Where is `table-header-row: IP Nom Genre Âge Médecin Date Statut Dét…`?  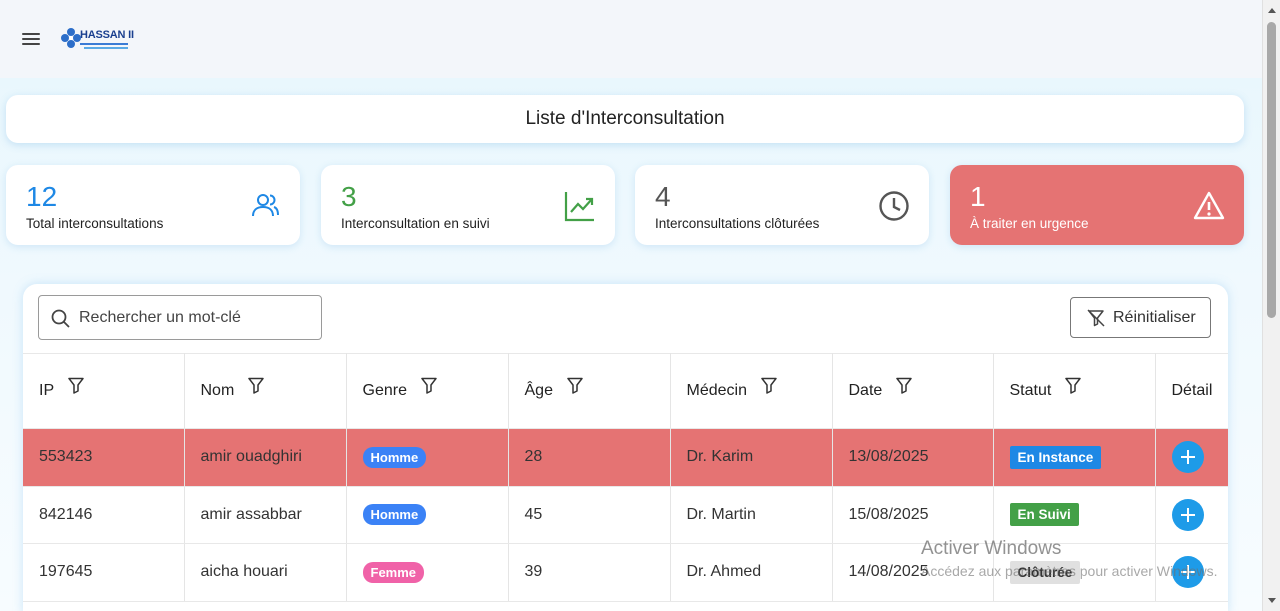
table-header-row: IP Nom Genre Âge Médecin Date Statut Dét… is located at coordinates (625, 391).